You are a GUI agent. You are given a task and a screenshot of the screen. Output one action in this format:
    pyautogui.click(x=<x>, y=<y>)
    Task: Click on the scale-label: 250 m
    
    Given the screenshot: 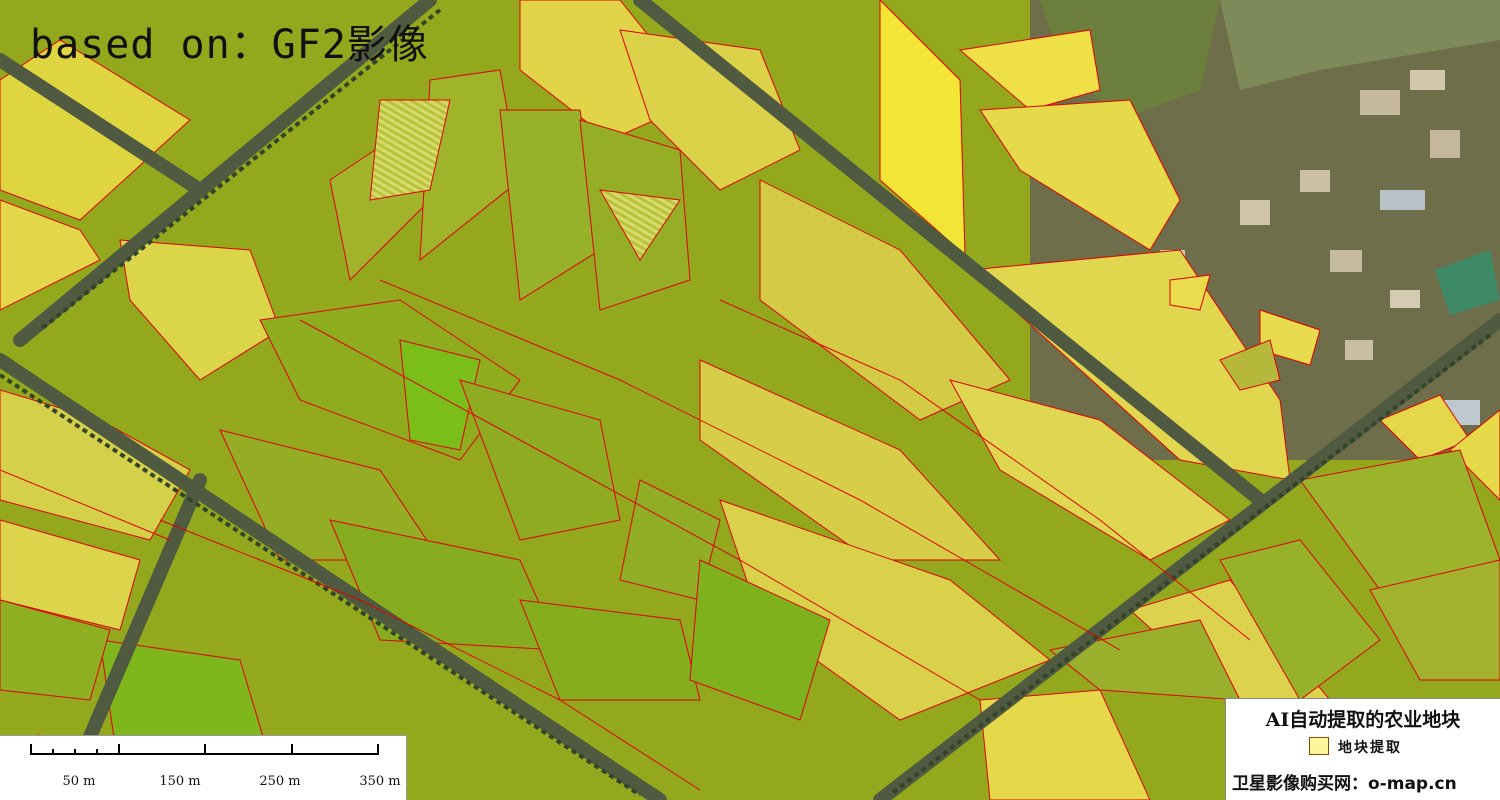 What is the action you would take?
    pyautogui.click(x=280, y=781)
    